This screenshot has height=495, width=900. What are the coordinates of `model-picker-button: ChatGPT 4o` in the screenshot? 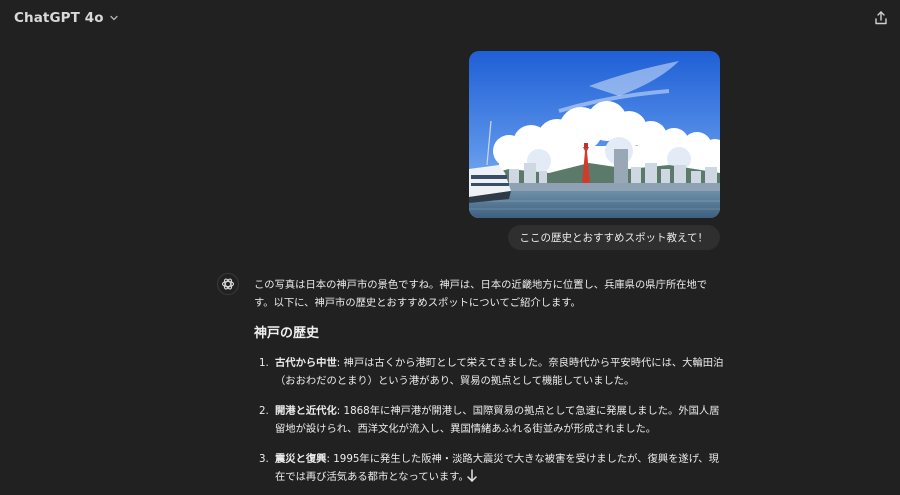 It's located at (66, 18).